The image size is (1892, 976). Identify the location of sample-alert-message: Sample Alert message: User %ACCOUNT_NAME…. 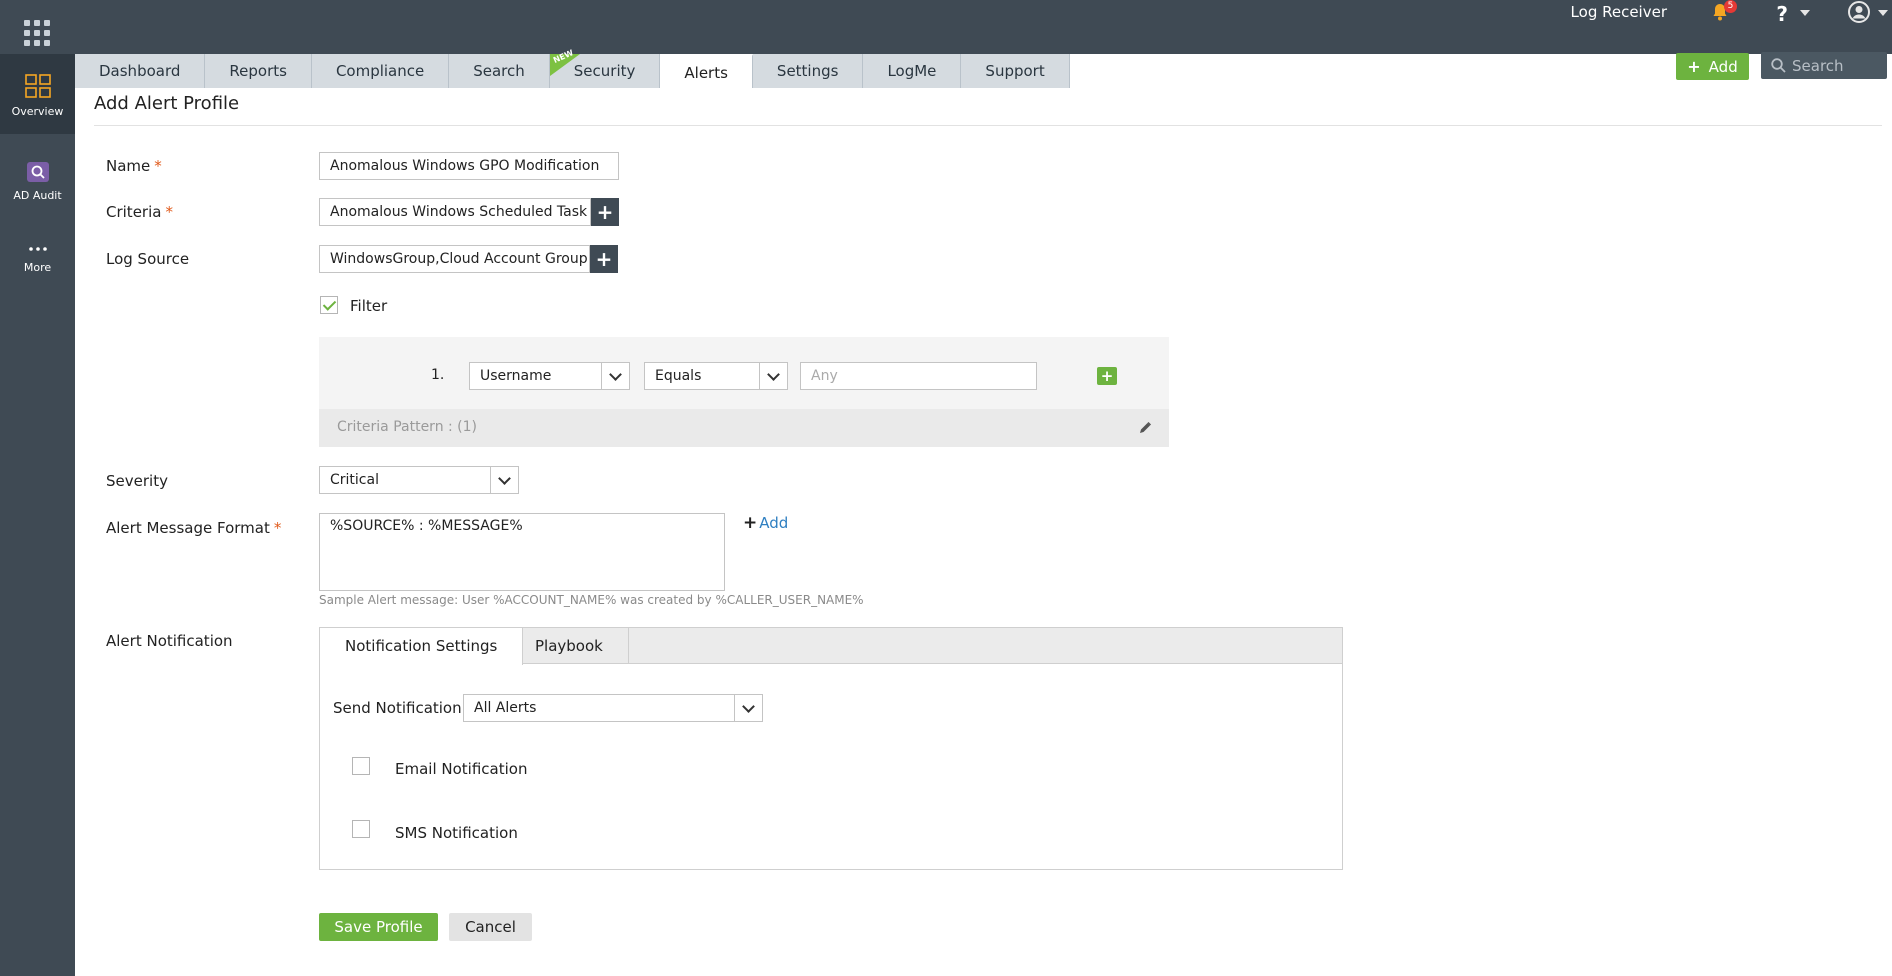
(591, 600).